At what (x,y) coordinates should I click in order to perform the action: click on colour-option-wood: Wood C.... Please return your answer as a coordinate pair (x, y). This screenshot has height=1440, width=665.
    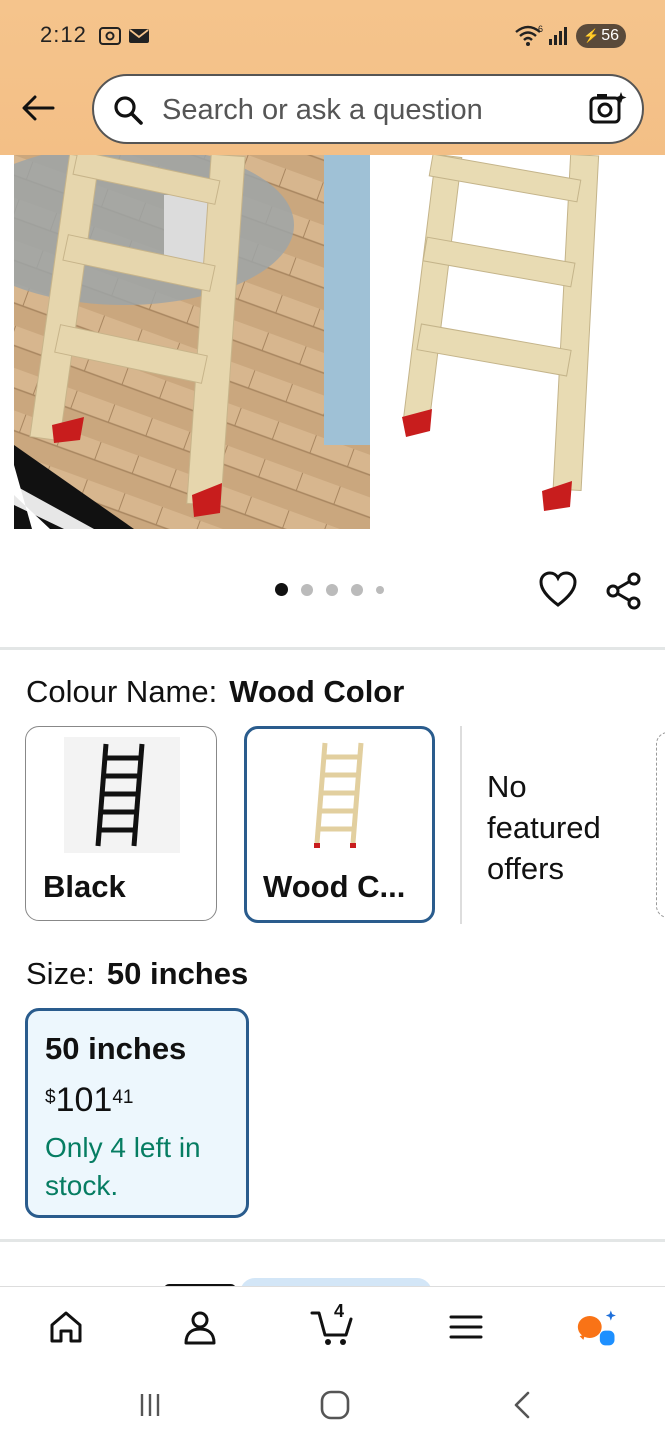
    Looking at the image, I should click on (339, 824).